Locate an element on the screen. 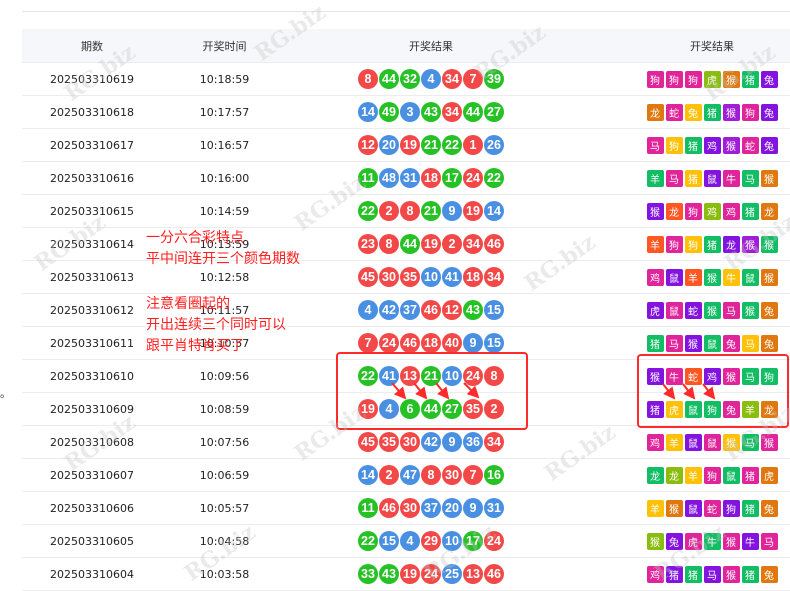 The width and height of the screenshot is (790, 591). number-ball: 42 is located at coordinates (431, 442).